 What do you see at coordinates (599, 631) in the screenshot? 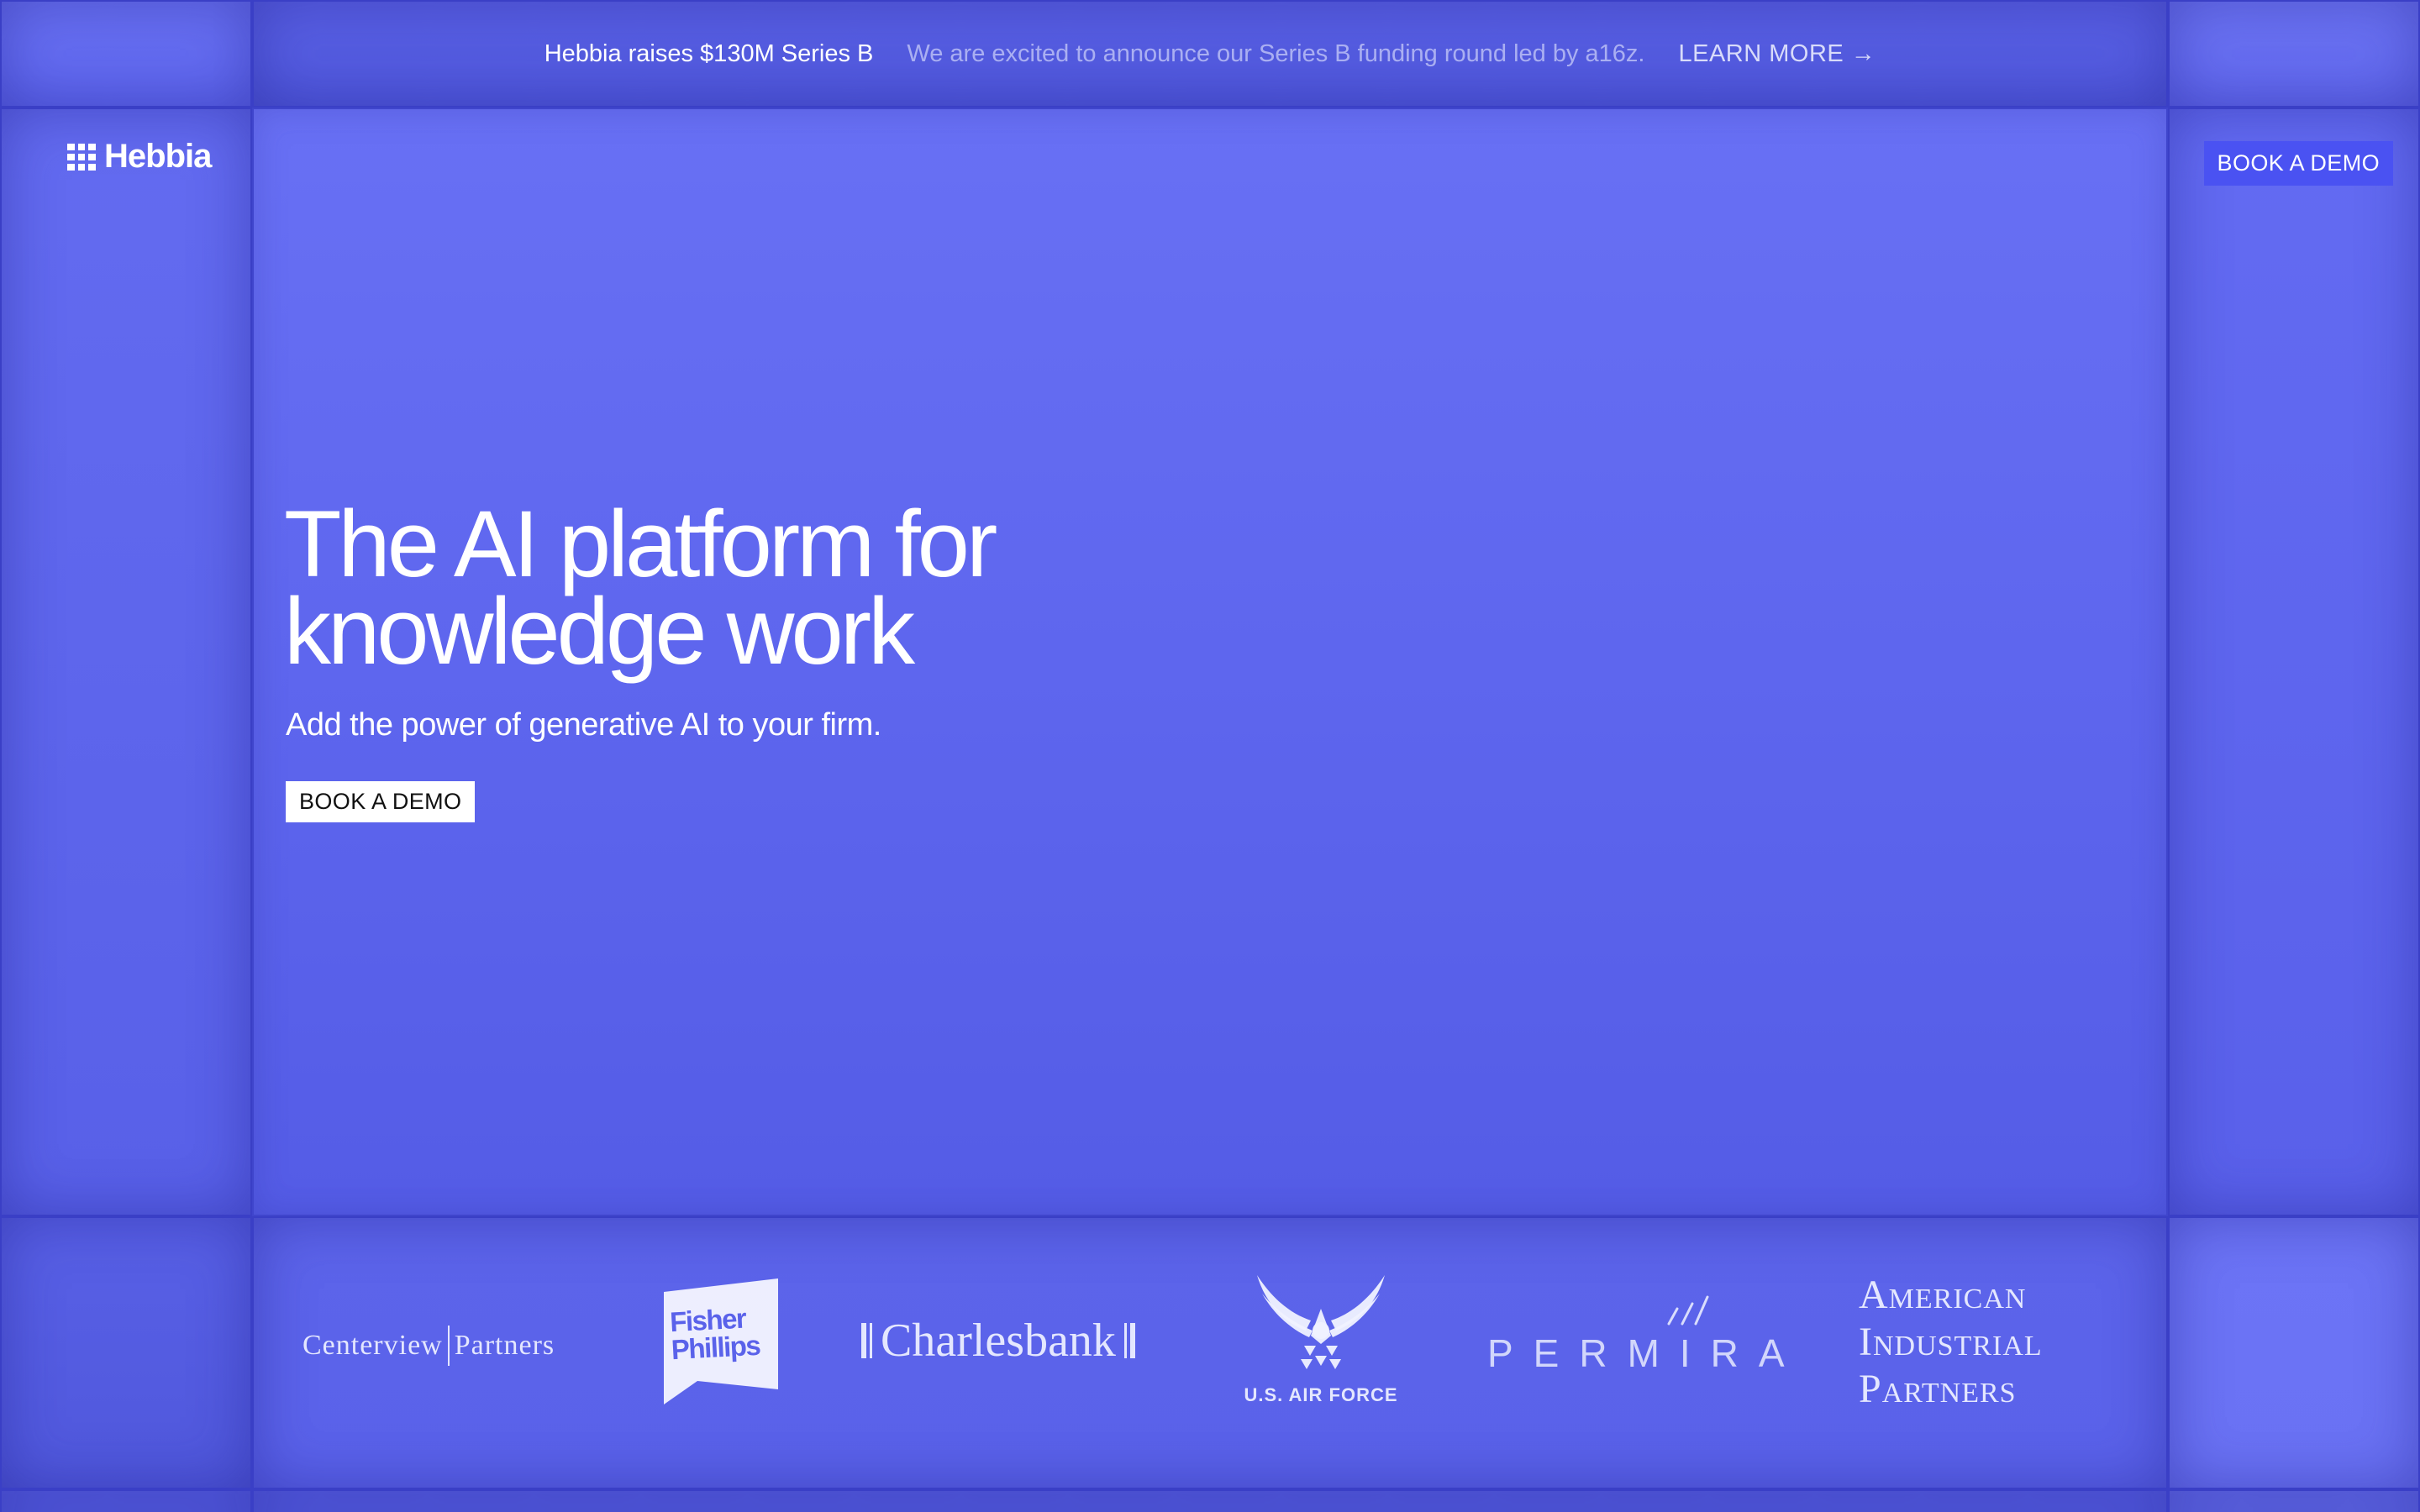
I see `hero-title-line-2: knowledge work` at bounding box center [599, 631].